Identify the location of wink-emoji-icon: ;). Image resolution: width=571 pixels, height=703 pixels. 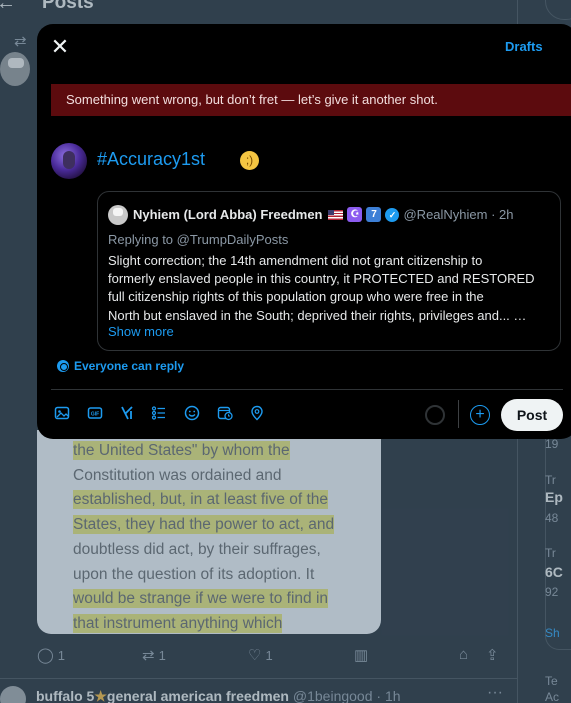
(249, 160).